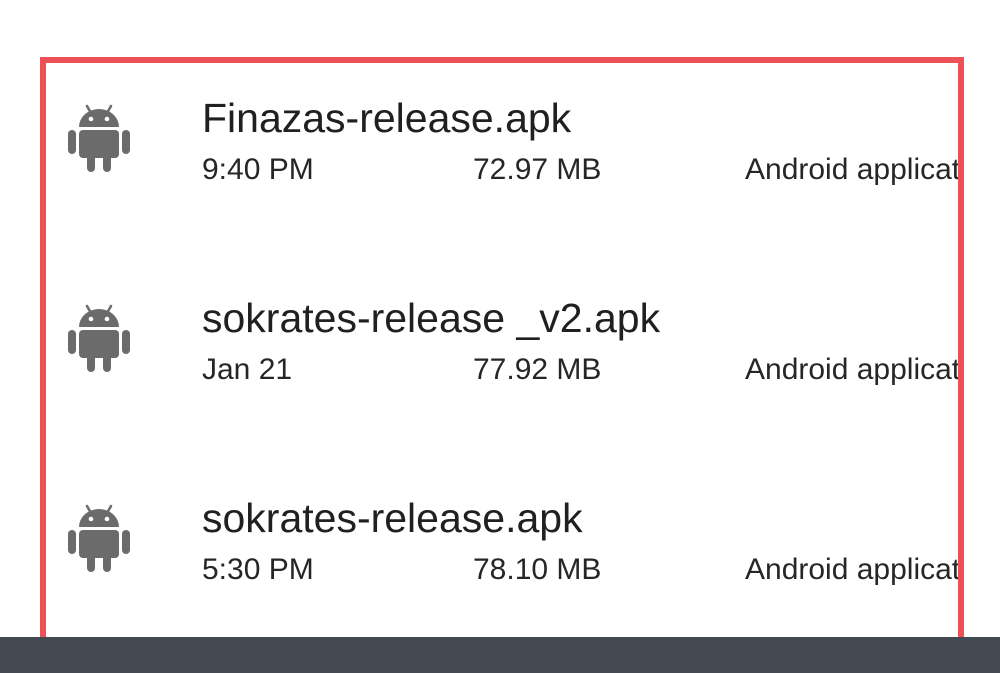  I want to click on file-date: 9:40 PM, so click(258, 169).